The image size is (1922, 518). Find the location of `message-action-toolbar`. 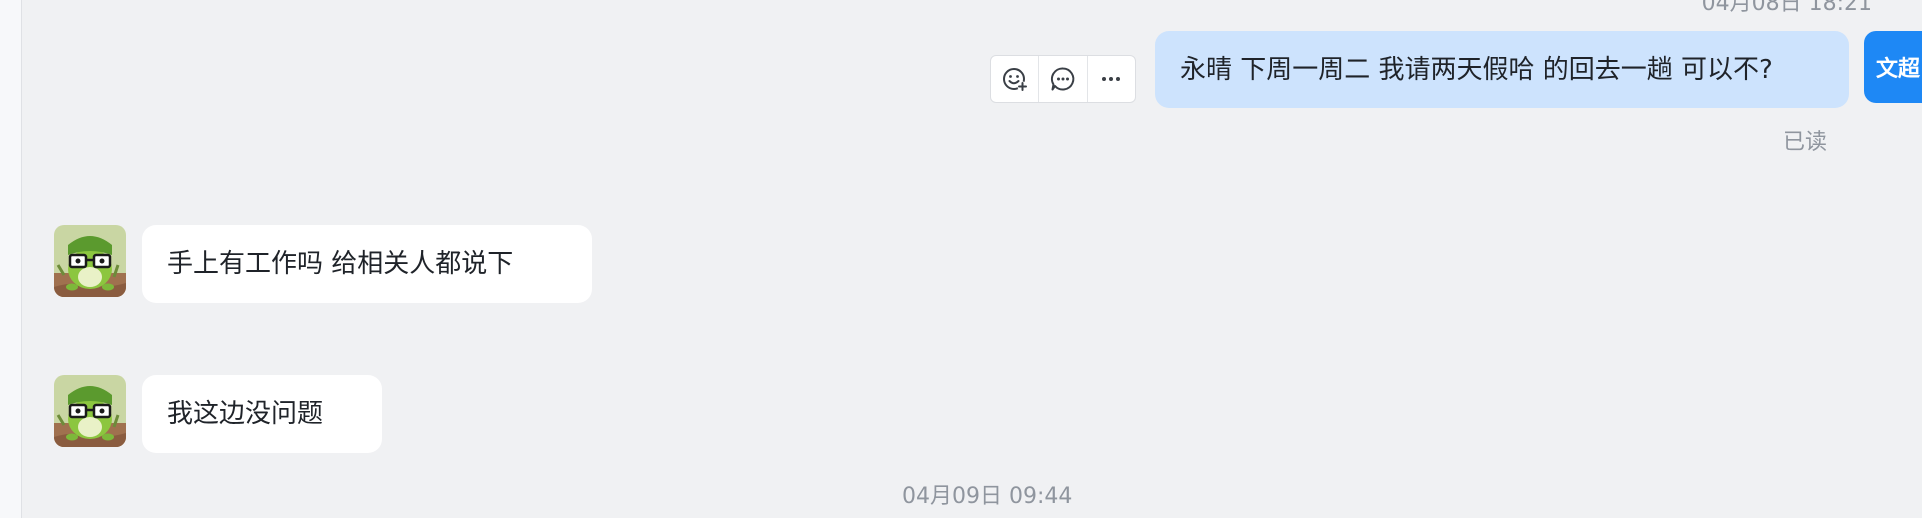

message-action-toolbar is located at coordinates (1063, 79).